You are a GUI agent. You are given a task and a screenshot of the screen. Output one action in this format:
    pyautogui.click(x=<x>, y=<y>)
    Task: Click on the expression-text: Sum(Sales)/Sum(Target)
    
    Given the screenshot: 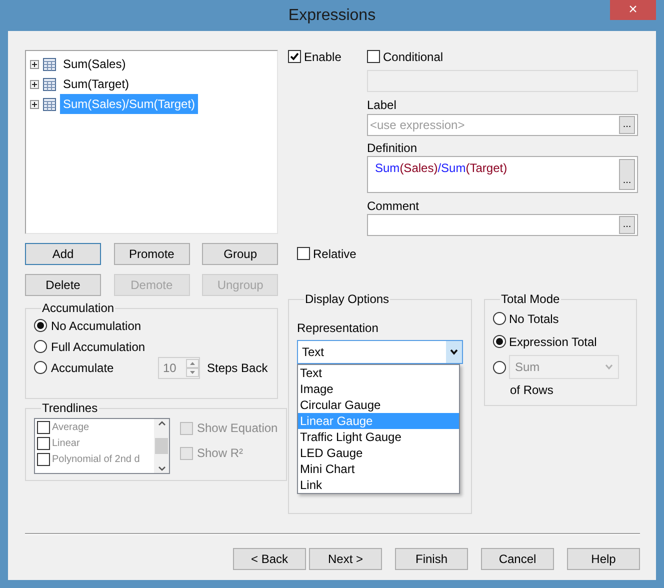 What is the action you would take?
    pyautogui.click(x=441, y=168)
    